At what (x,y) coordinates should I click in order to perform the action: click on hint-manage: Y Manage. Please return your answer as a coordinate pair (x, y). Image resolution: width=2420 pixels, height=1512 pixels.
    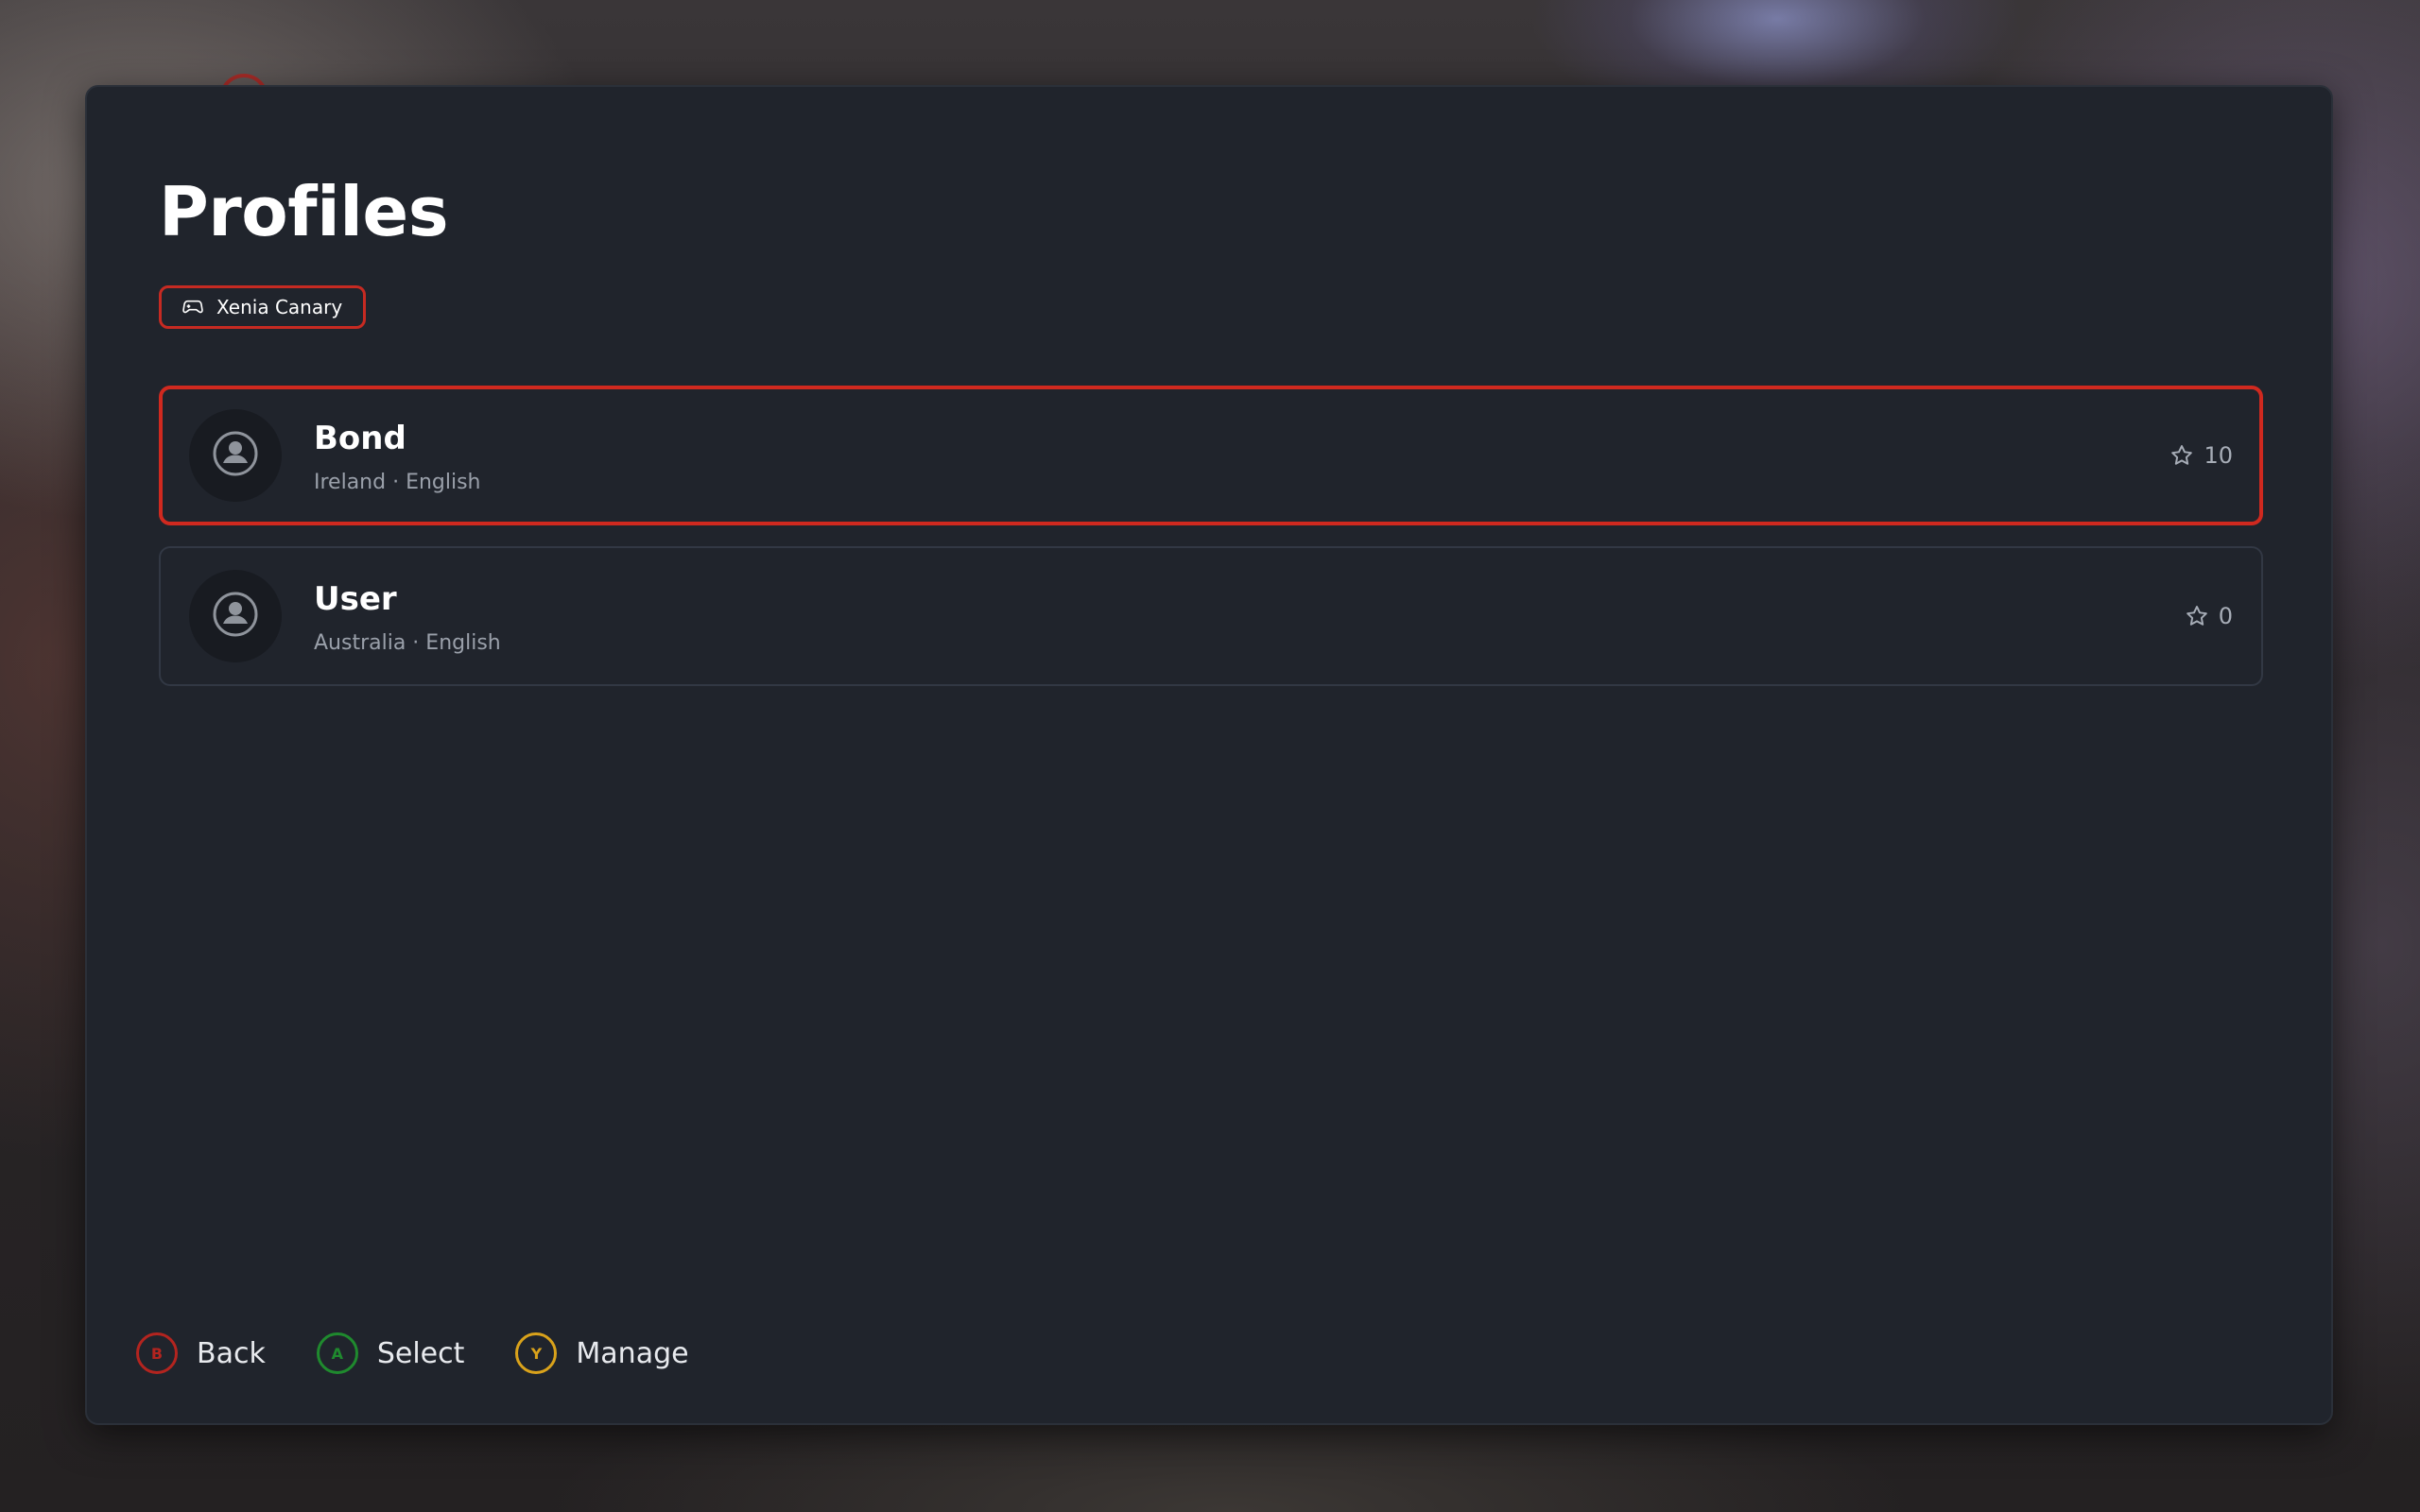
    Looking at the image, I should click on (602, 1353).